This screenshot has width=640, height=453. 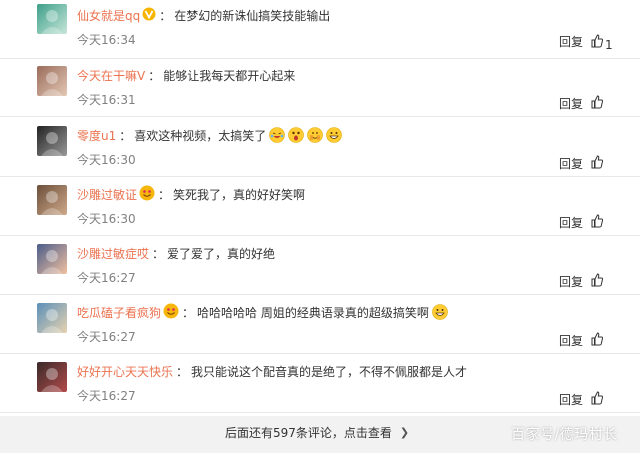 What do you see at coordinates (315, 135) in the screenshot?
I see `covering-face-emoji` at bounding box center [315, 135].